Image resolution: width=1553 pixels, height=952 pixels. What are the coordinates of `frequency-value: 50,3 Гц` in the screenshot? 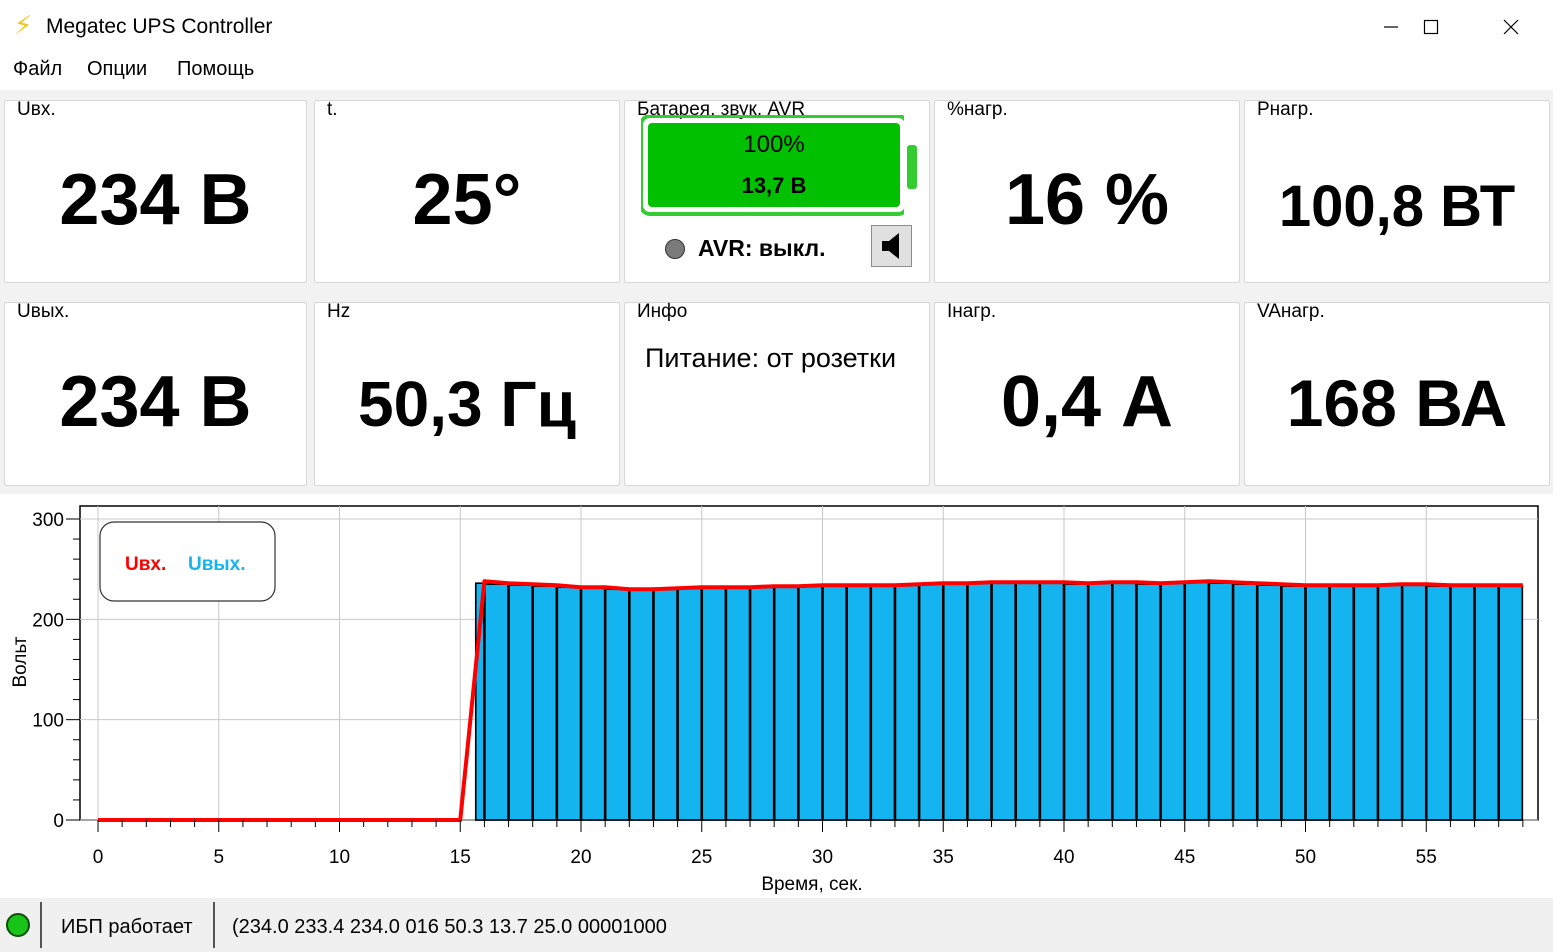 It's located at (467, 404).